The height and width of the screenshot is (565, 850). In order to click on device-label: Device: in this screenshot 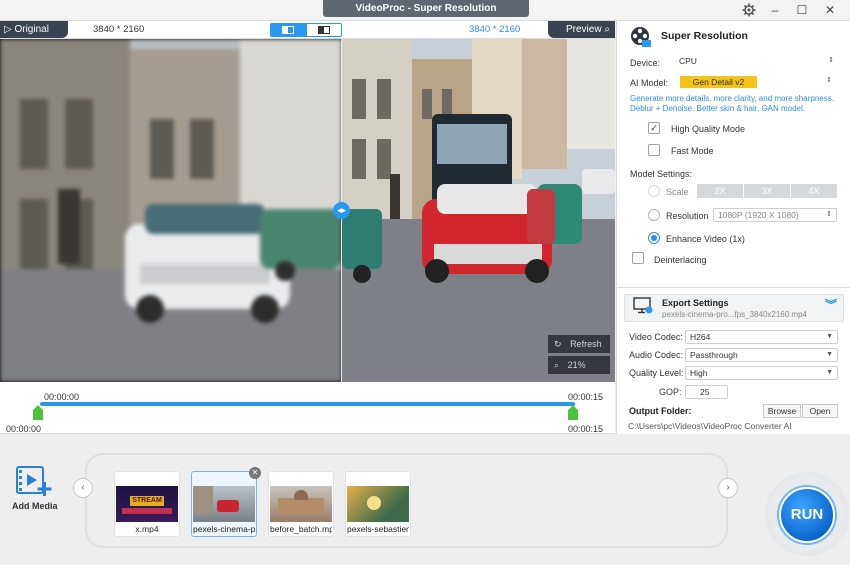, I will do `click(645, 63)`.